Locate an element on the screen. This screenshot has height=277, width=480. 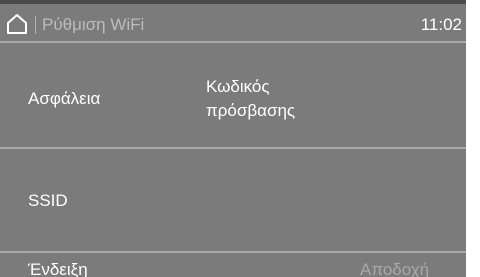
header-bar: Ρύθμιση WiFi 11:02 is located at coordinates (233, 22).